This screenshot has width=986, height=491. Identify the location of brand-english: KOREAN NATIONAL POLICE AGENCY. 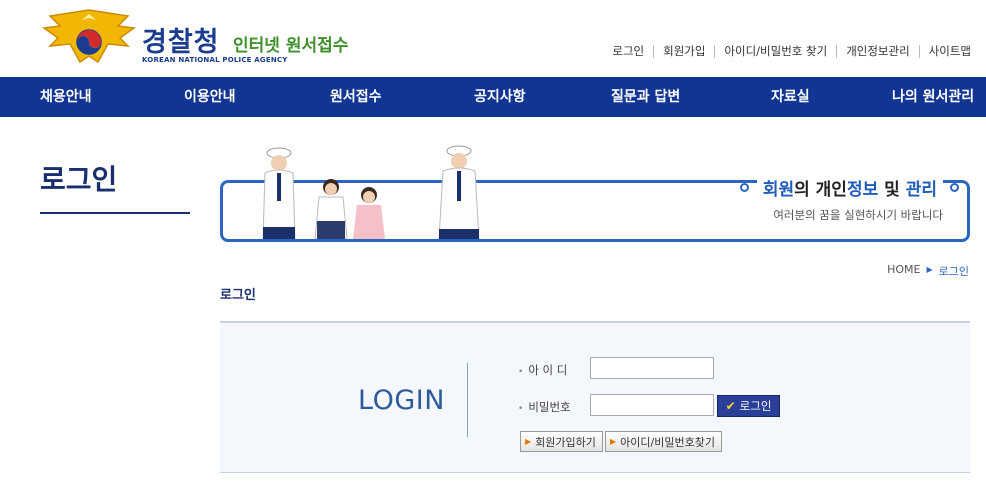
(215, 60).